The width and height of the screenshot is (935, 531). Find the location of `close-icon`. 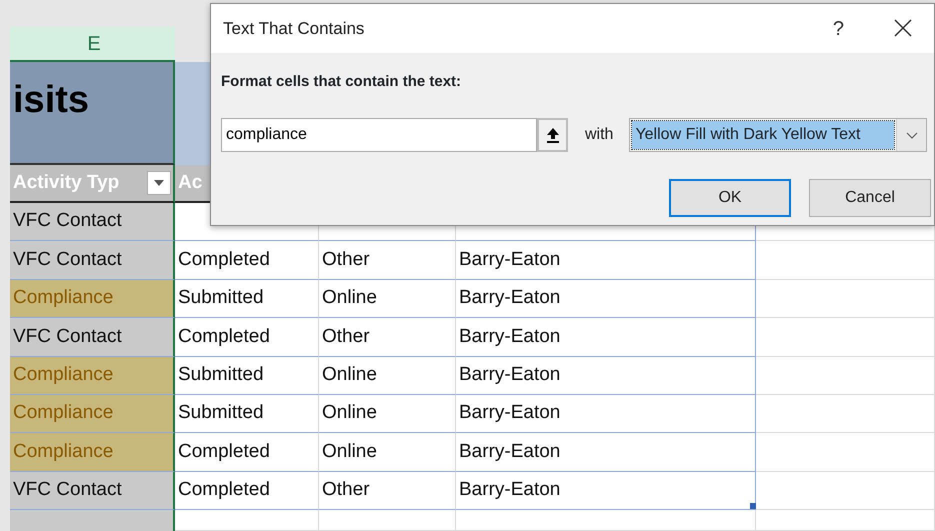

close-icon is located at coordinates (903, 28).